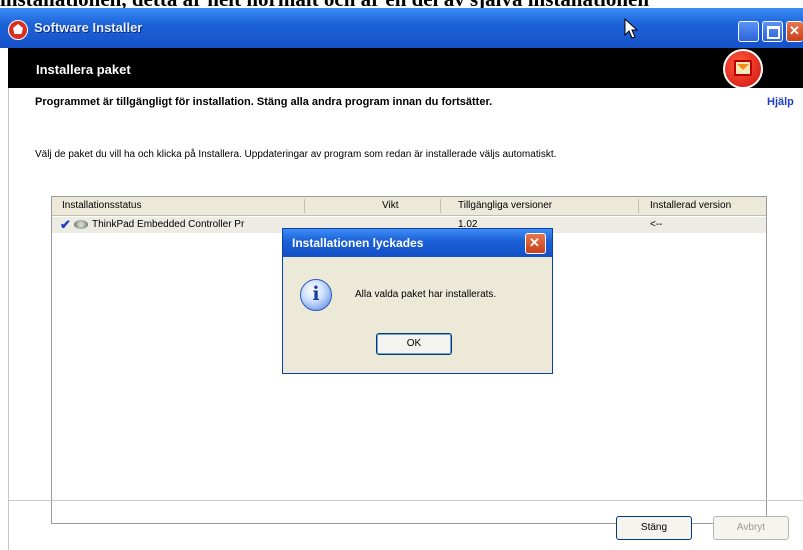 The image size is (803, 550). I want to click on package-name: ThinkPad Embedded Controller Pr, so click(168, 224).